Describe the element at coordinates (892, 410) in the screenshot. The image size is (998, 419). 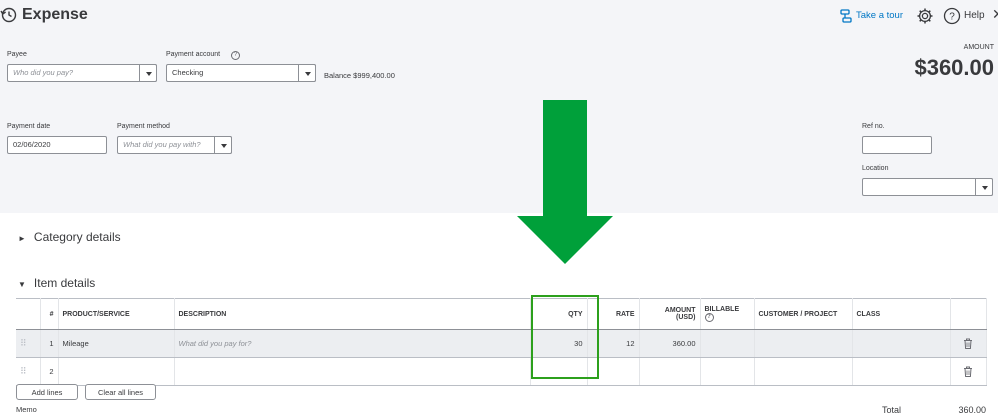
I see `total-label: Total` at that location.